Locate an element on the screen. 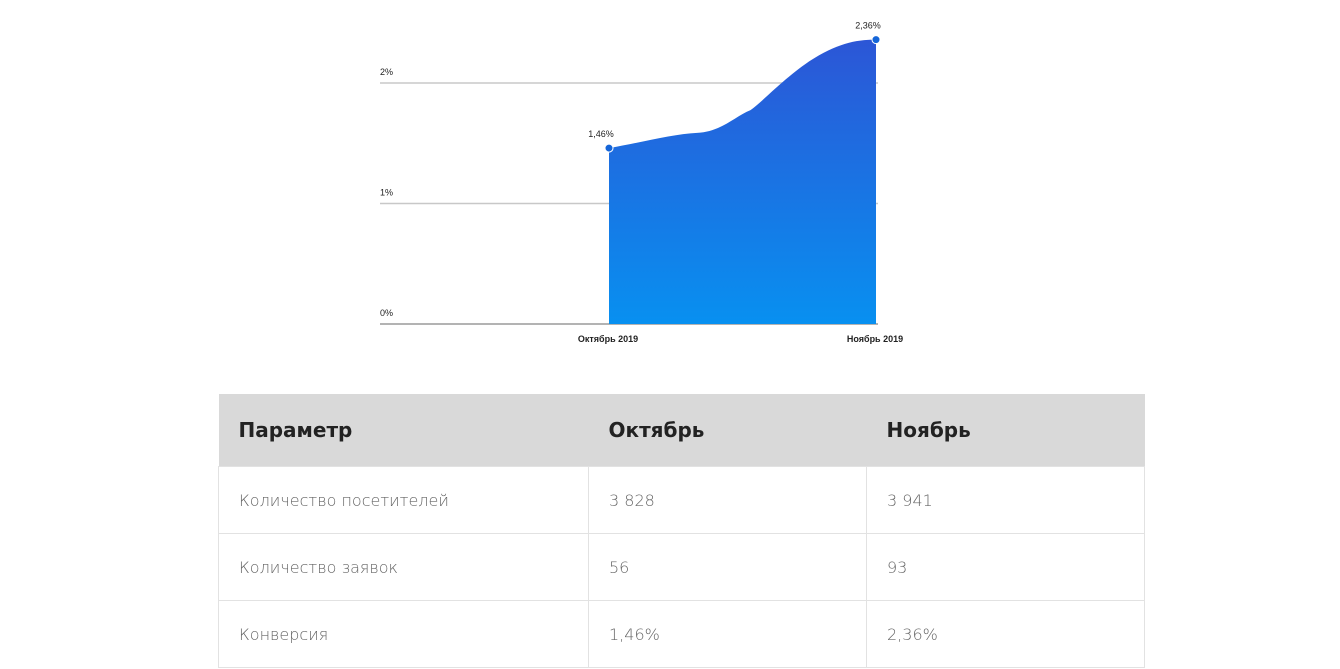 The image size is (1340, 669). y-tick-label: 0% is located at coordinates (386, 313).